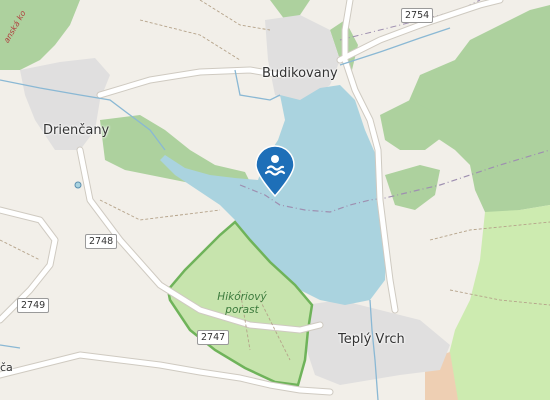 This screenshot has height=400, width=550. What do you see at coordinates (76, 130) in the screenshot?
I see `place-label-driencany: Drienčany` at bounding box center [76, 130].